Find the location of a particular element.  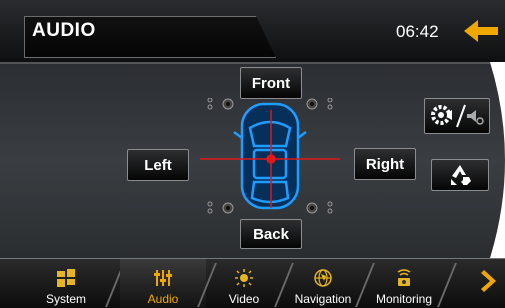

speaker-front-right-icon is located at coordinates (319, 104).